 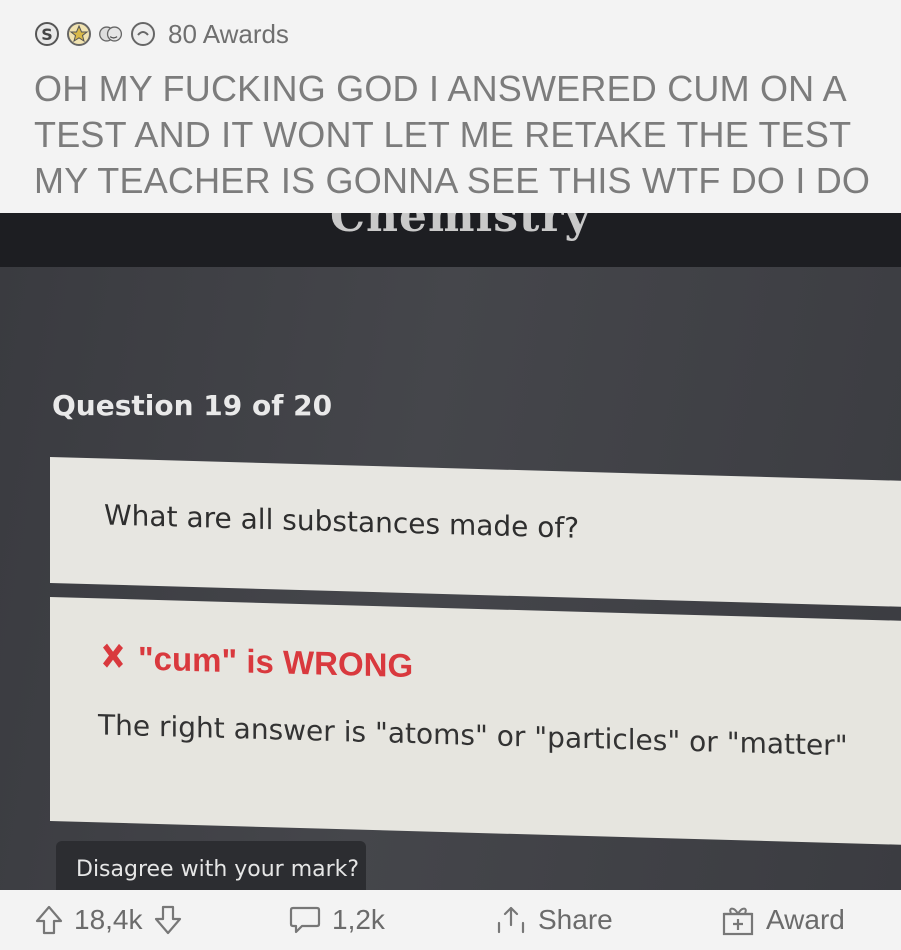 What do you see at coordinates (276, 662) in the screenshot?
I see `wrong-answer-text: "cum" is WRONG` at bounding box center [276, 662].